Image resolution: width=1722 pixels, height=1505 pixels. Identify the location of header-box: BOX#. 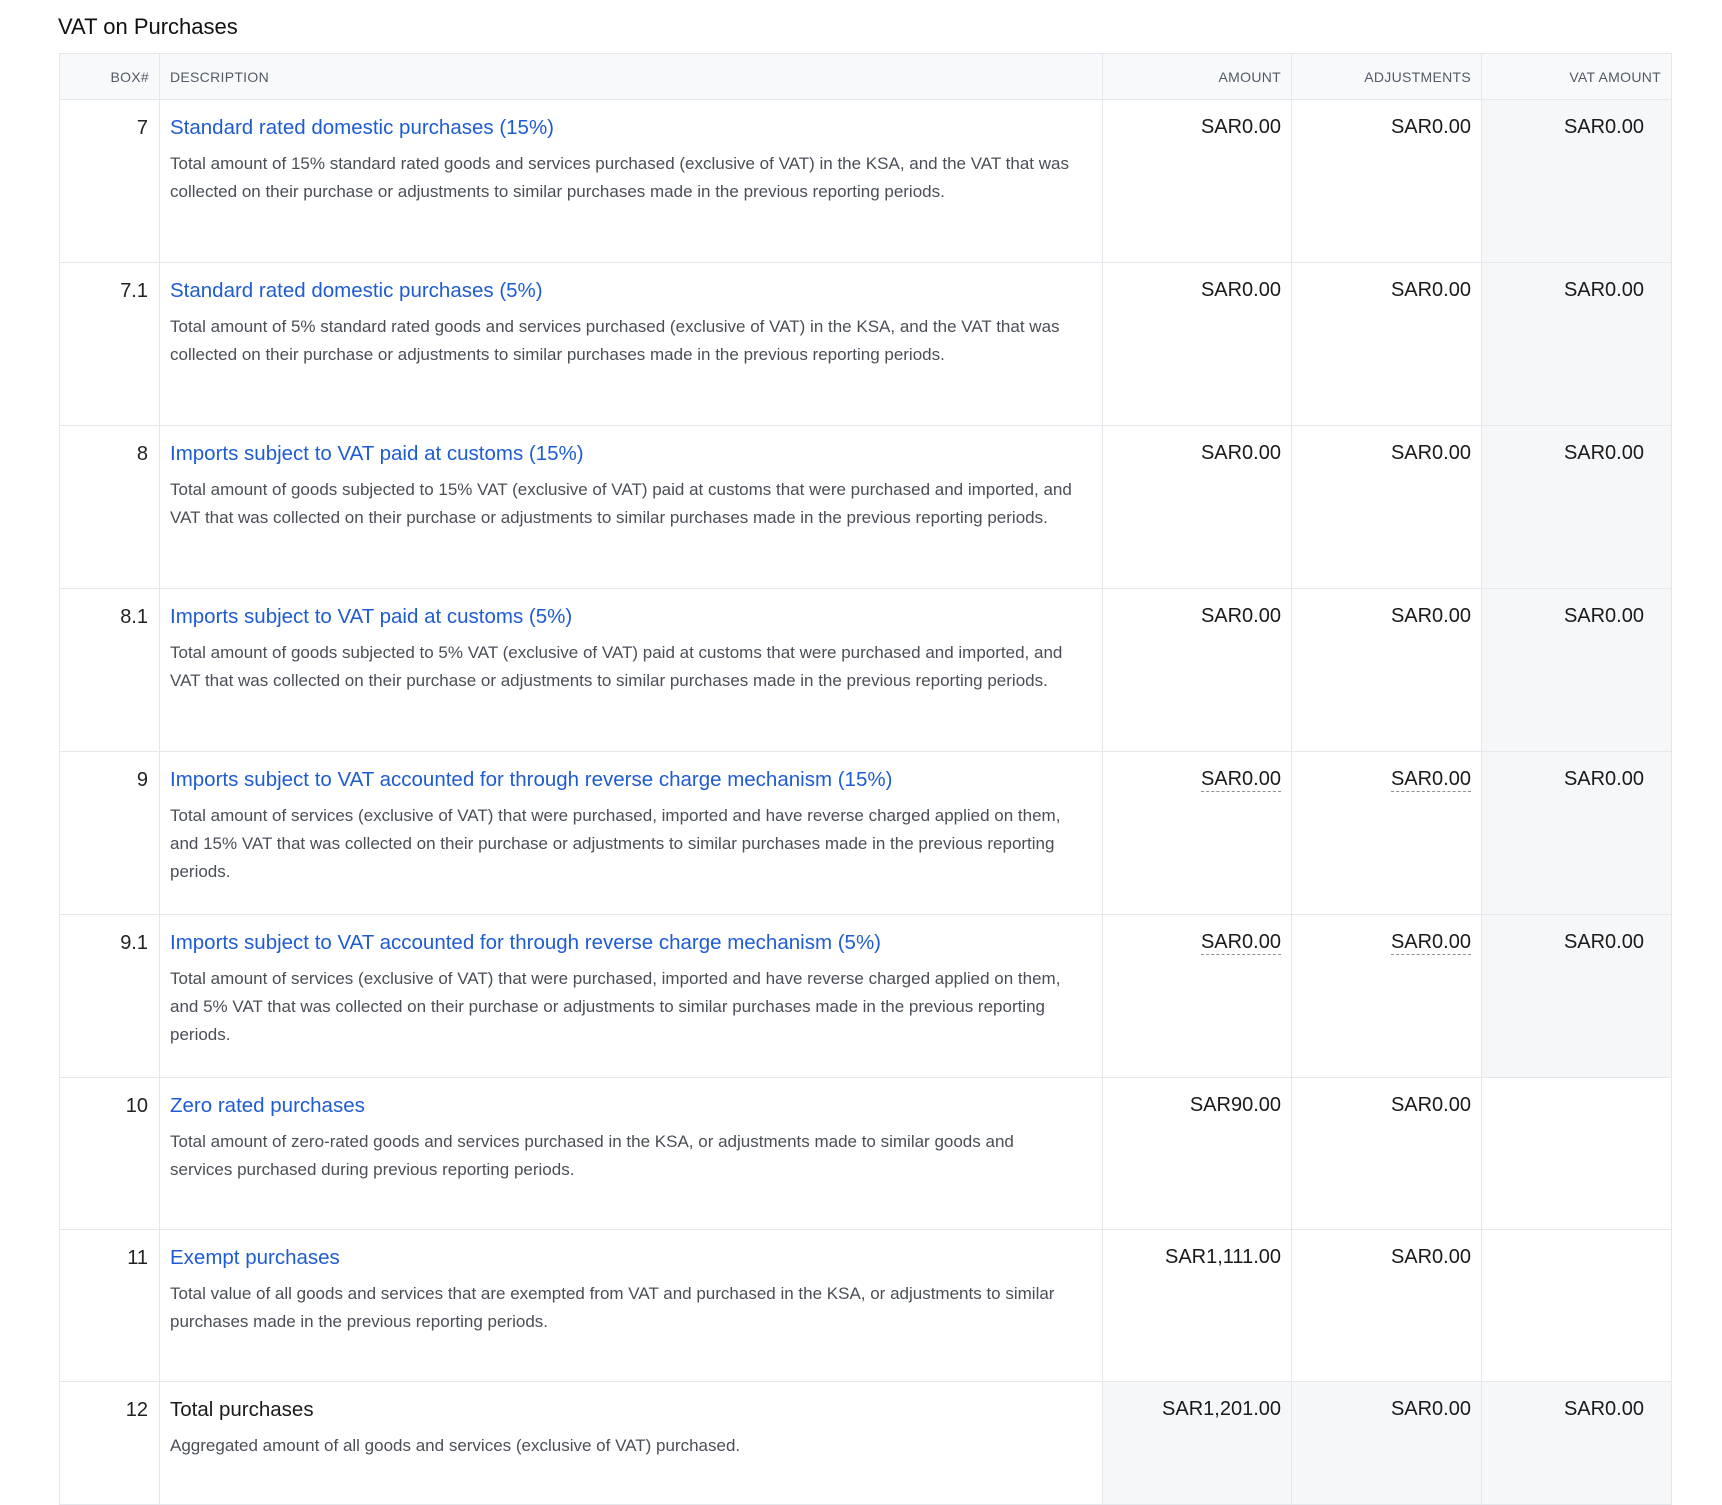
(109, 76).